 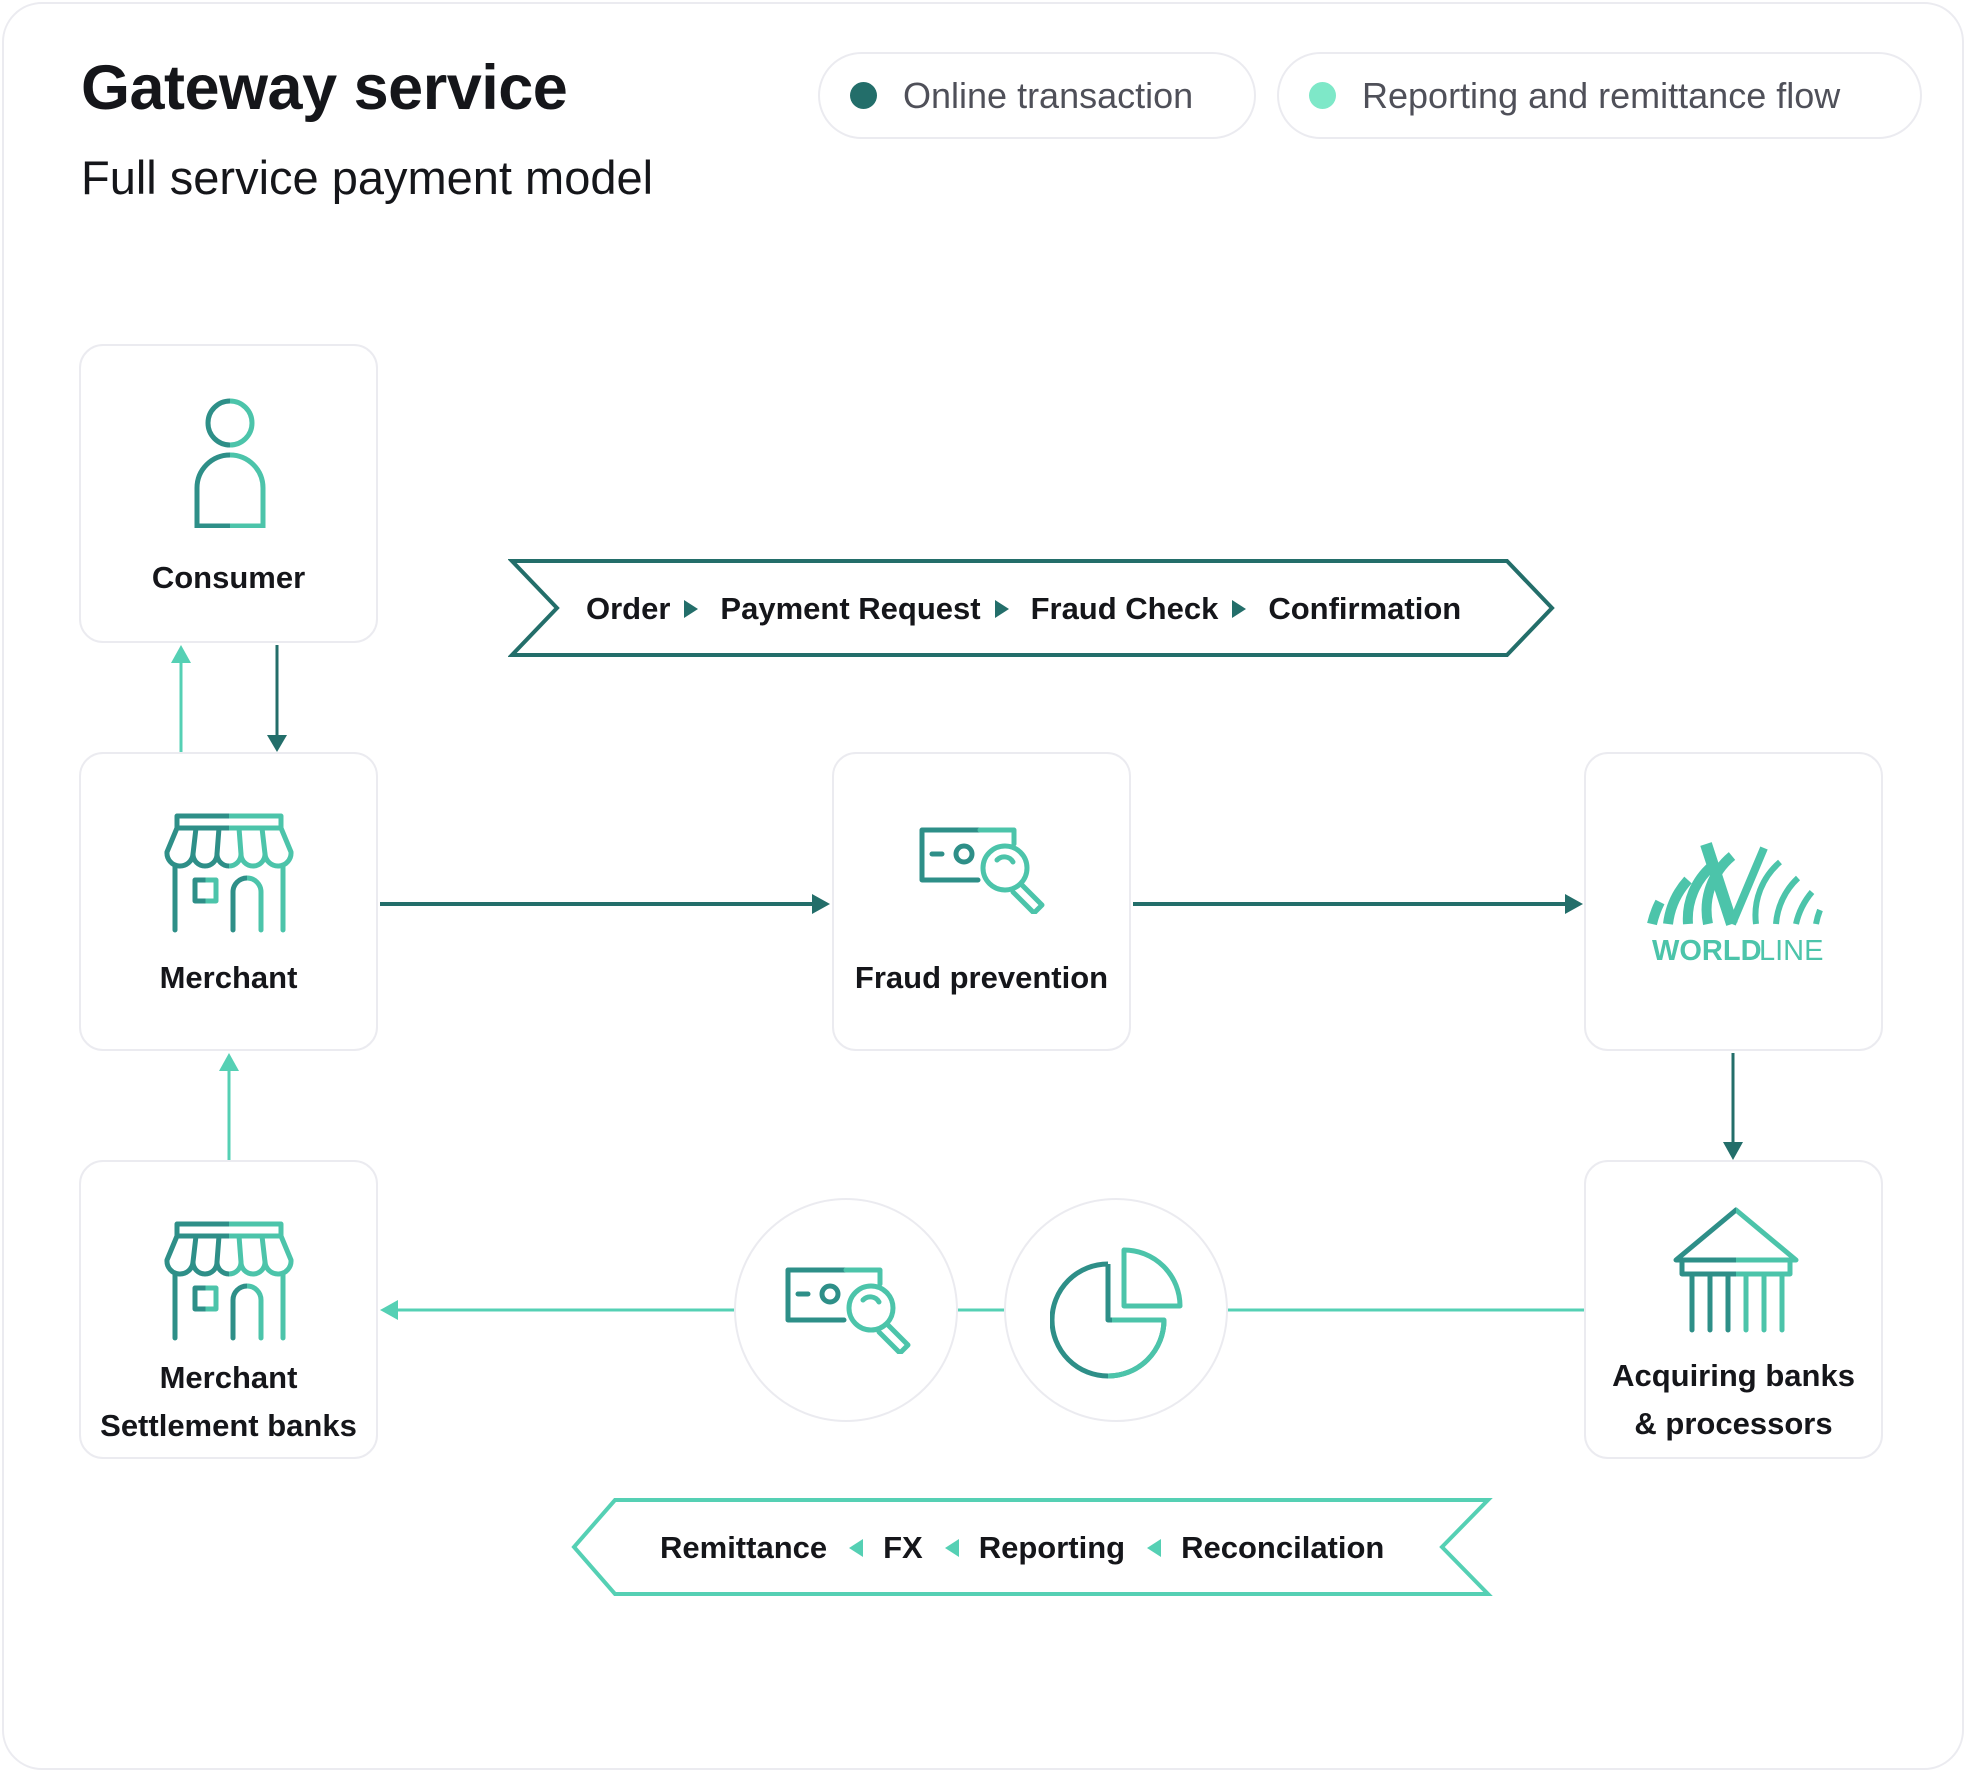 I want to click on node-fraud-prevention: Fraud prevention, so click(x=981, y=901).